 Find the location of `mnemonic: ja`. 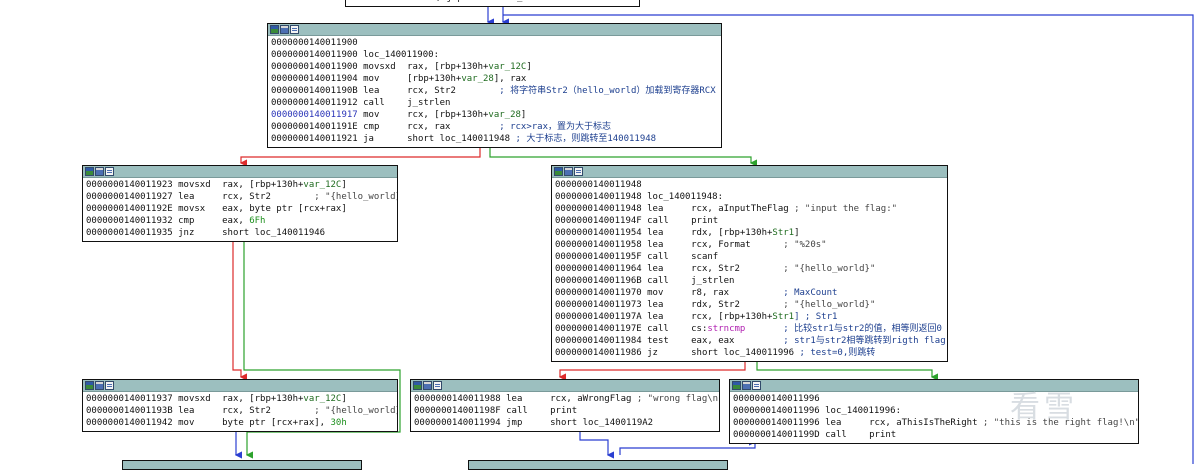

mnemonic: ja is located at coordinates (368, 139).